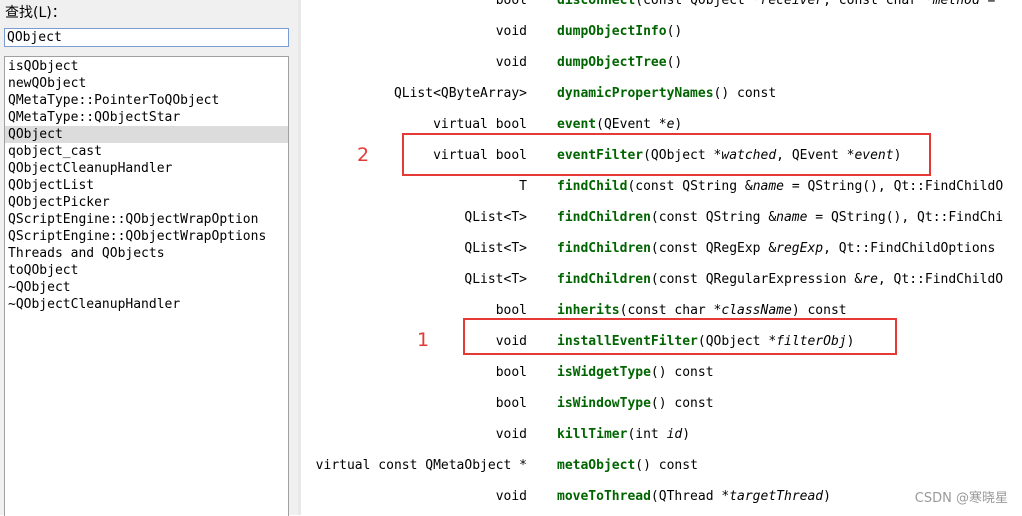 The height and width of the screenshot is (516, 1022). What do you see at coordinates (698, 4) in the screenshot?
I see `signature-text: (const QObject *` at bounding box center [698, 4].